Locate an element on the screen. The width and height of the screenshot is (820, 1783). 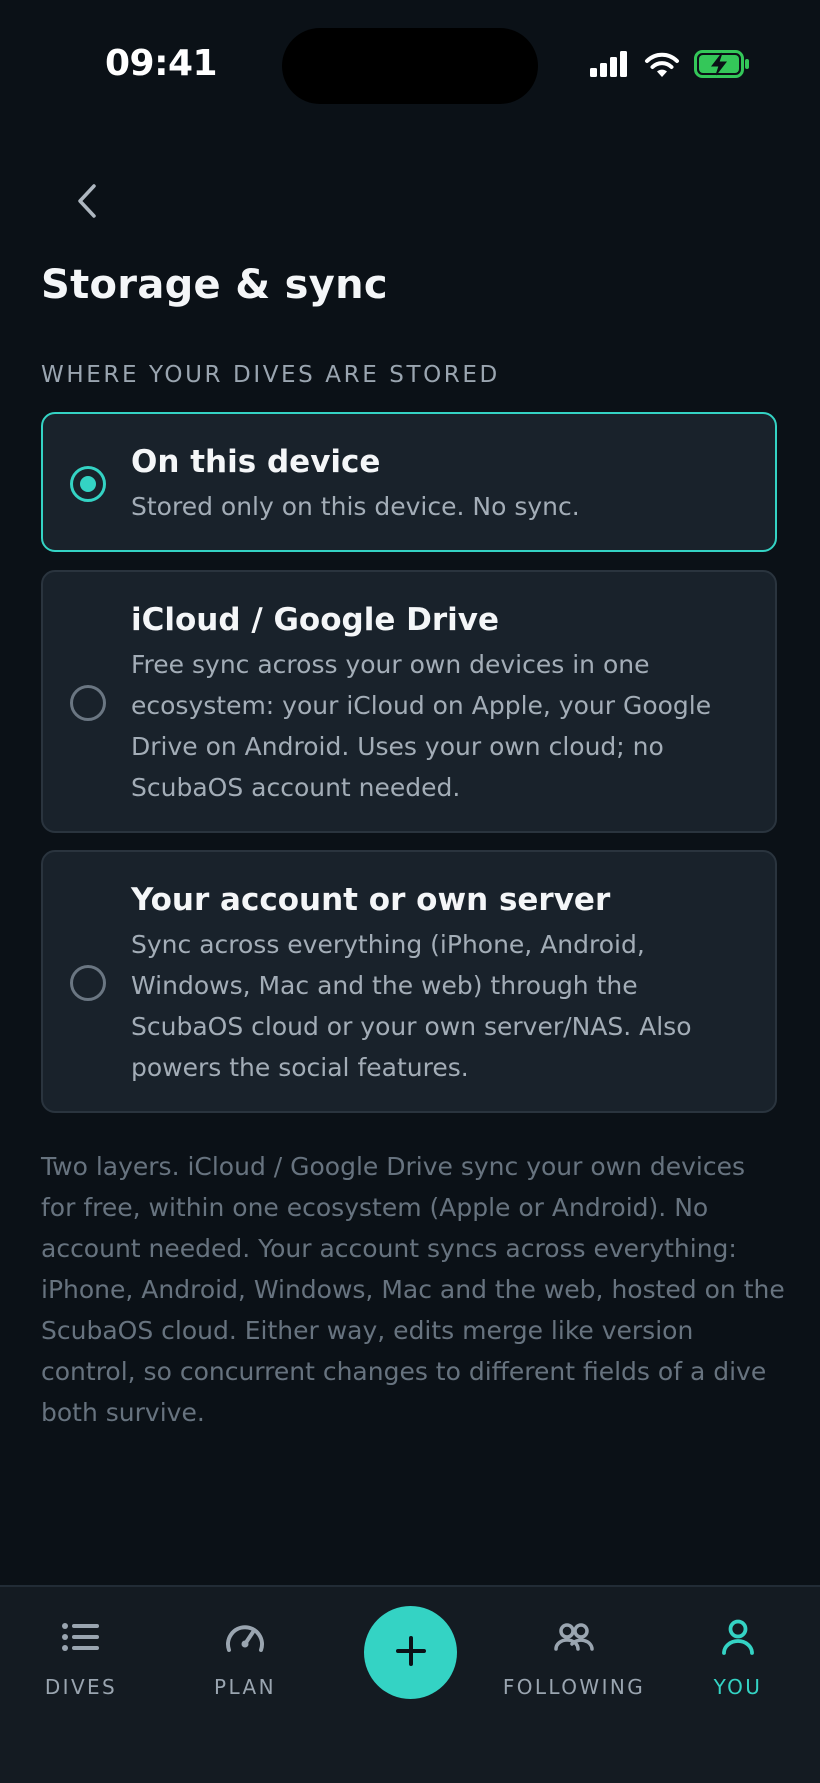
option-description: Stored only on this device. No sync. is located at coordinates (355, 506).